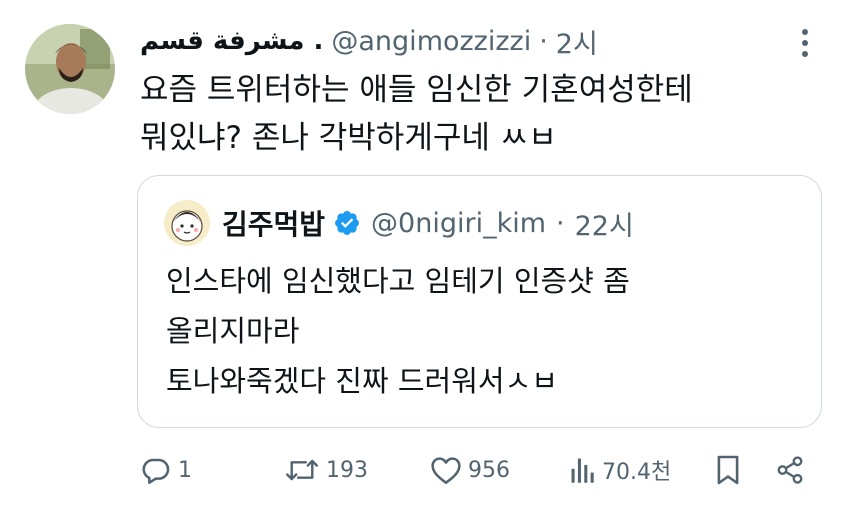 Image resolution: width=850 pixels, height=507 pixels. What do you see at coordinates (233, 331) in the screenshot?
I see `quoted-text-line: 올리지마라` at bounding box center [233, 331].